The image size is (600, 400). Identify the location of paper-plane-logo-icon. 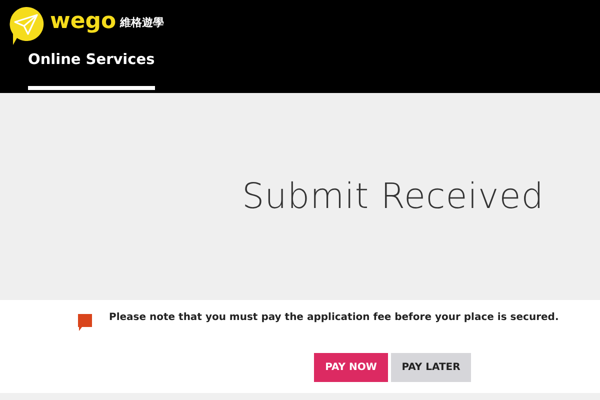
(26, 26).